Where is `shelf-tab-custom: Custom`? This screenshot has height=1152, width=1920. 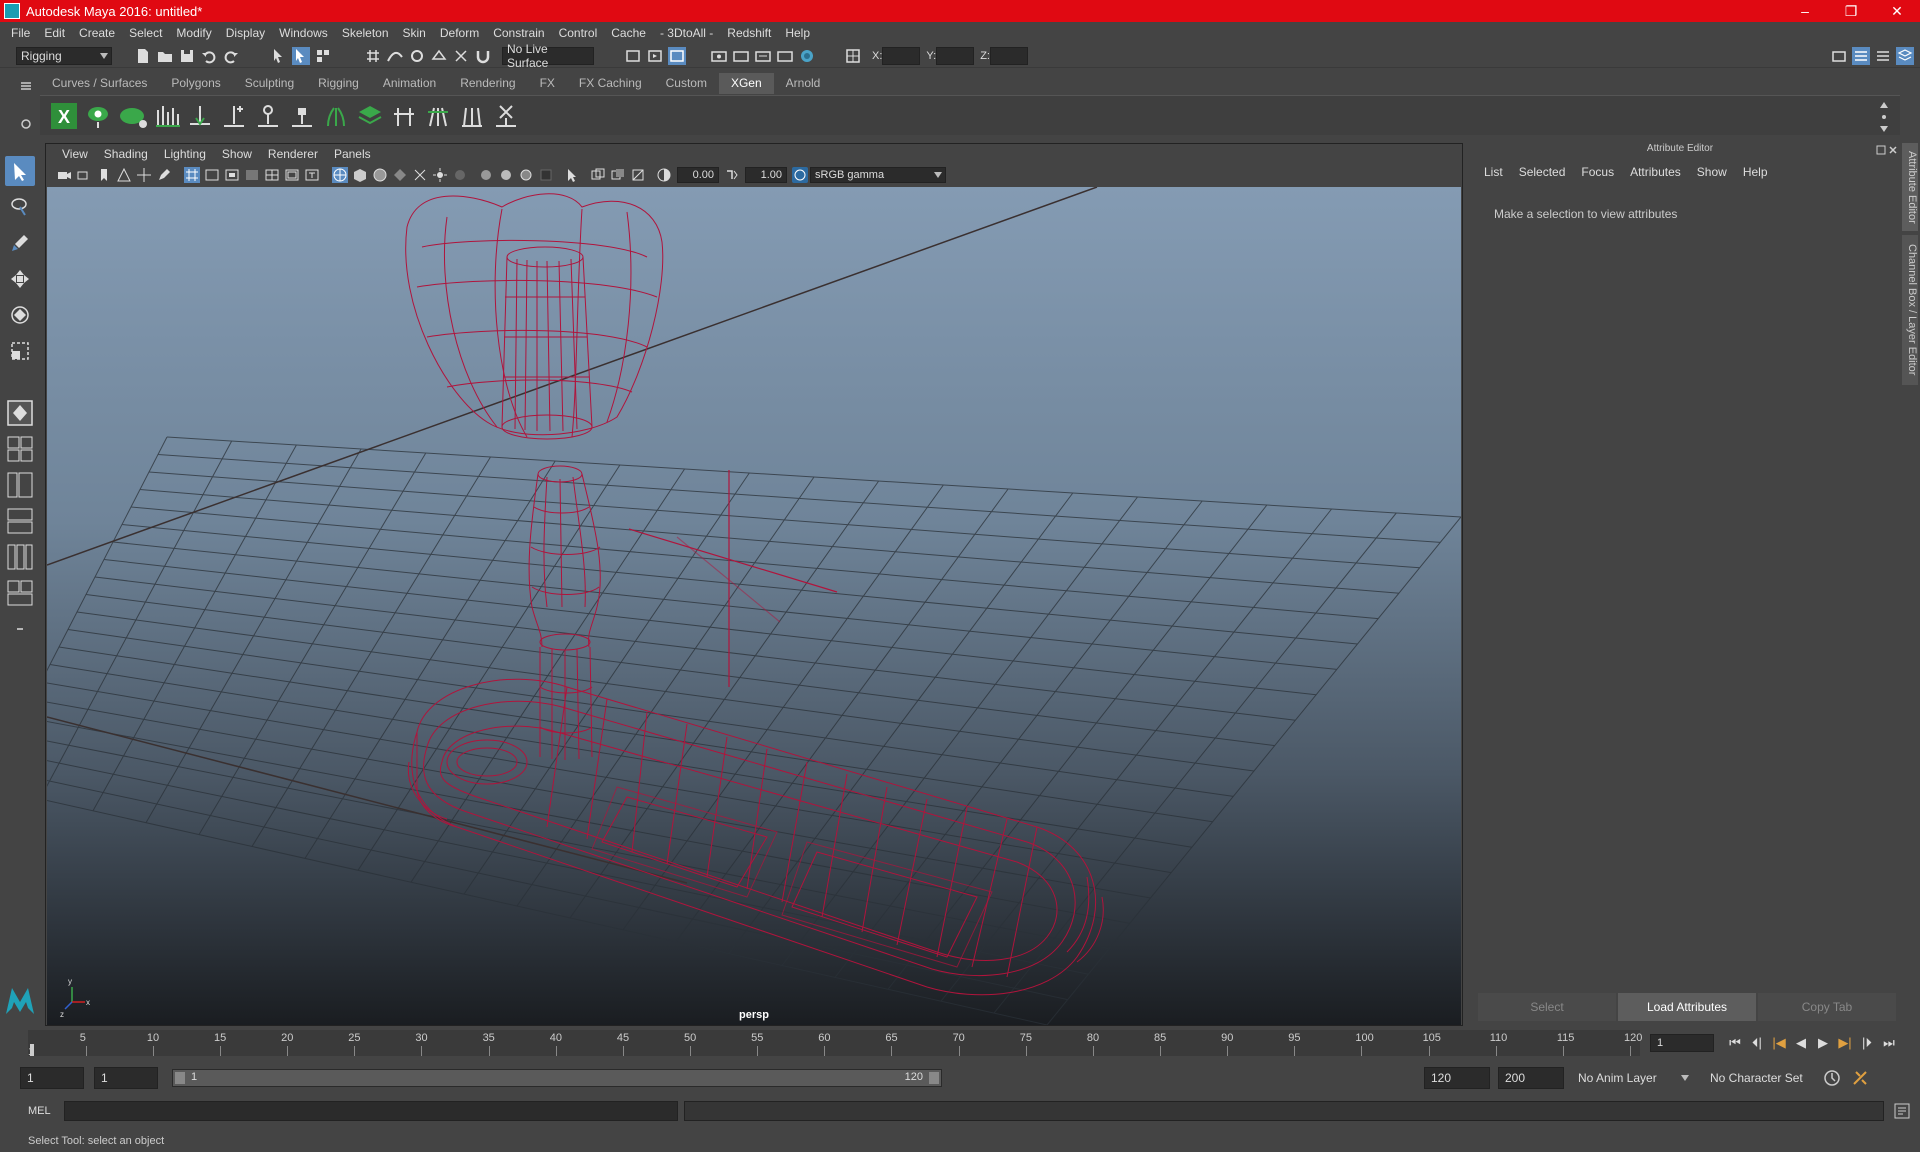 shelf-tab-custom: Custom is located at coordinates (686, 83).